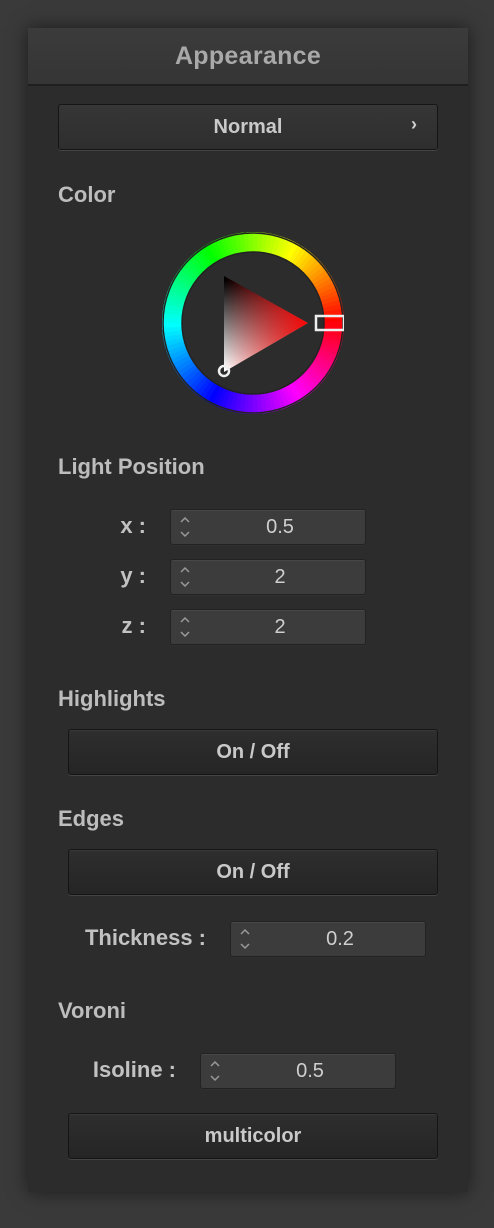 The image size is (494, 1228). Describe the element at coordinates (145, 937) in the screenshot. I see `thickness-label: Thickness :` at that location.